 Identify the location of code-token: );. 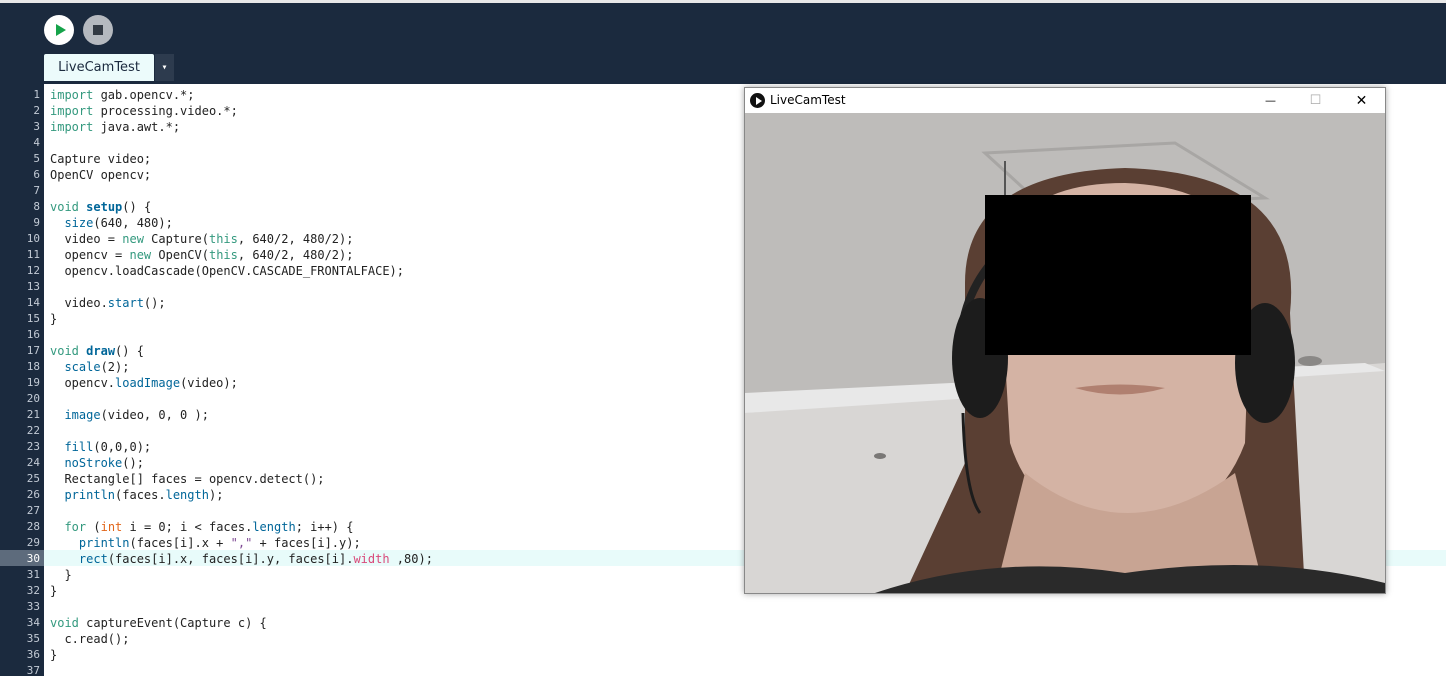
(216, 495).